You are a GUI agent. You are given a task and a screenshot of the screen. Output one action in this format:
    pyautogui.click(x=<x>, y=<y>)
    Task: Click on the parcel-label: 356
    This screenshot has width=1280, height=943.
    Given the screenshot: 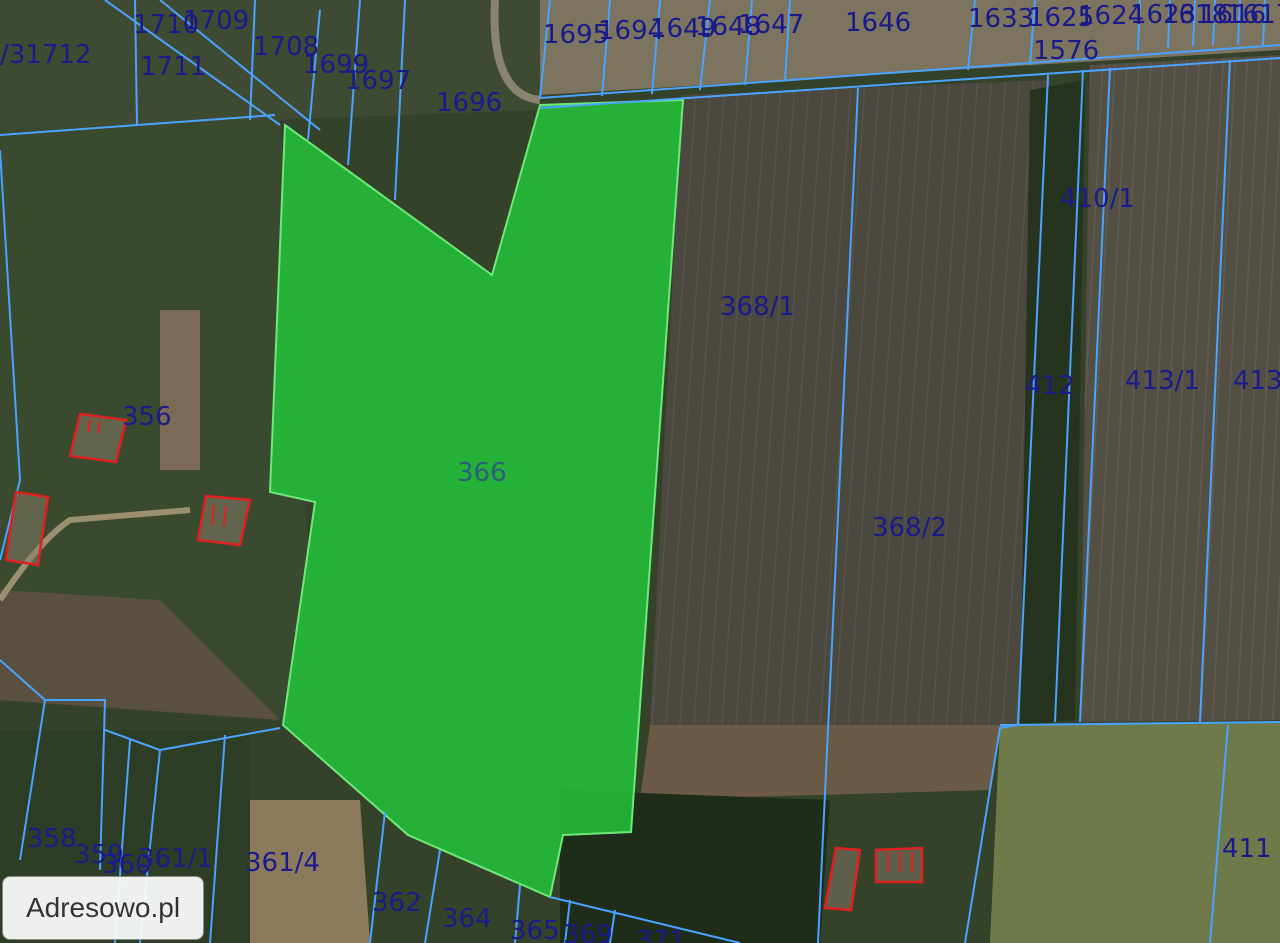 What is the action you would take?
    pyautogui.click(x=147, y=417)
    